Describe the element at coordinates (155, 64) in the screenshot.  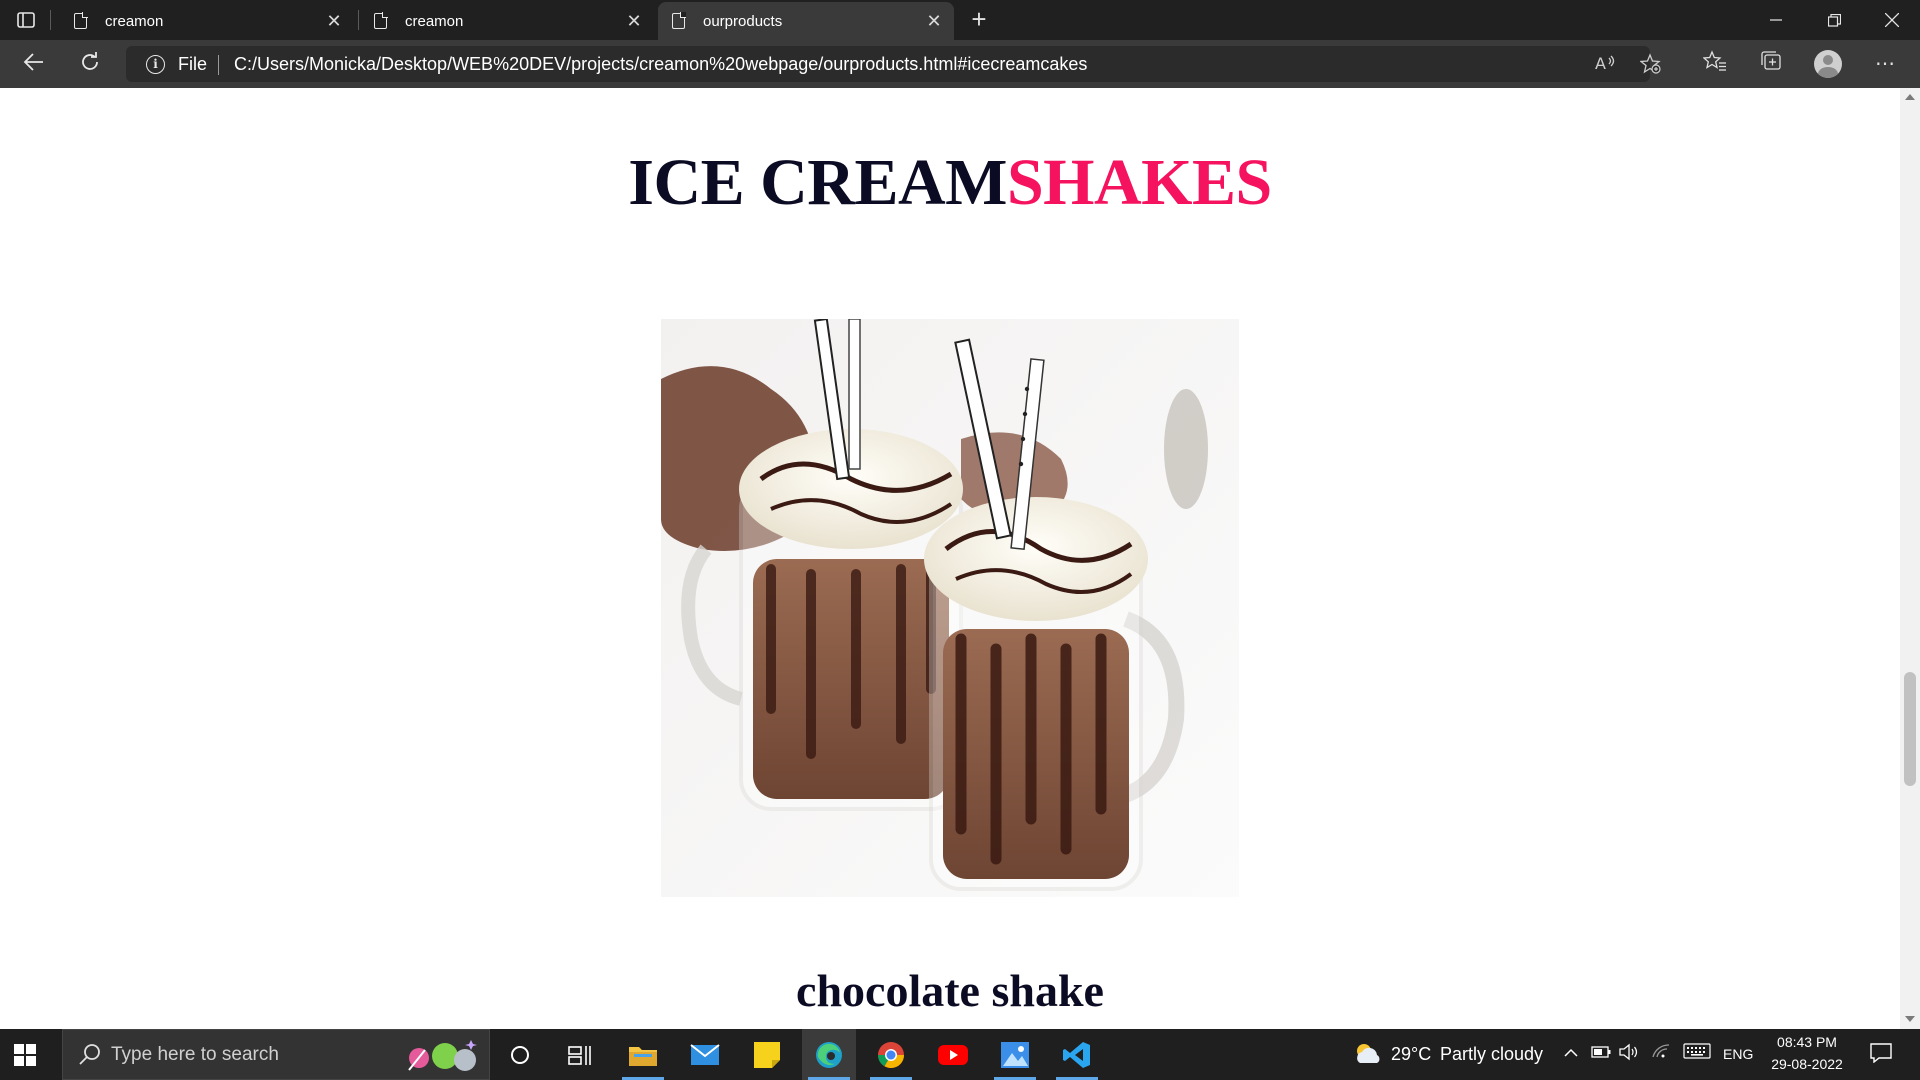
I see `site-info-icon: i` at that location.